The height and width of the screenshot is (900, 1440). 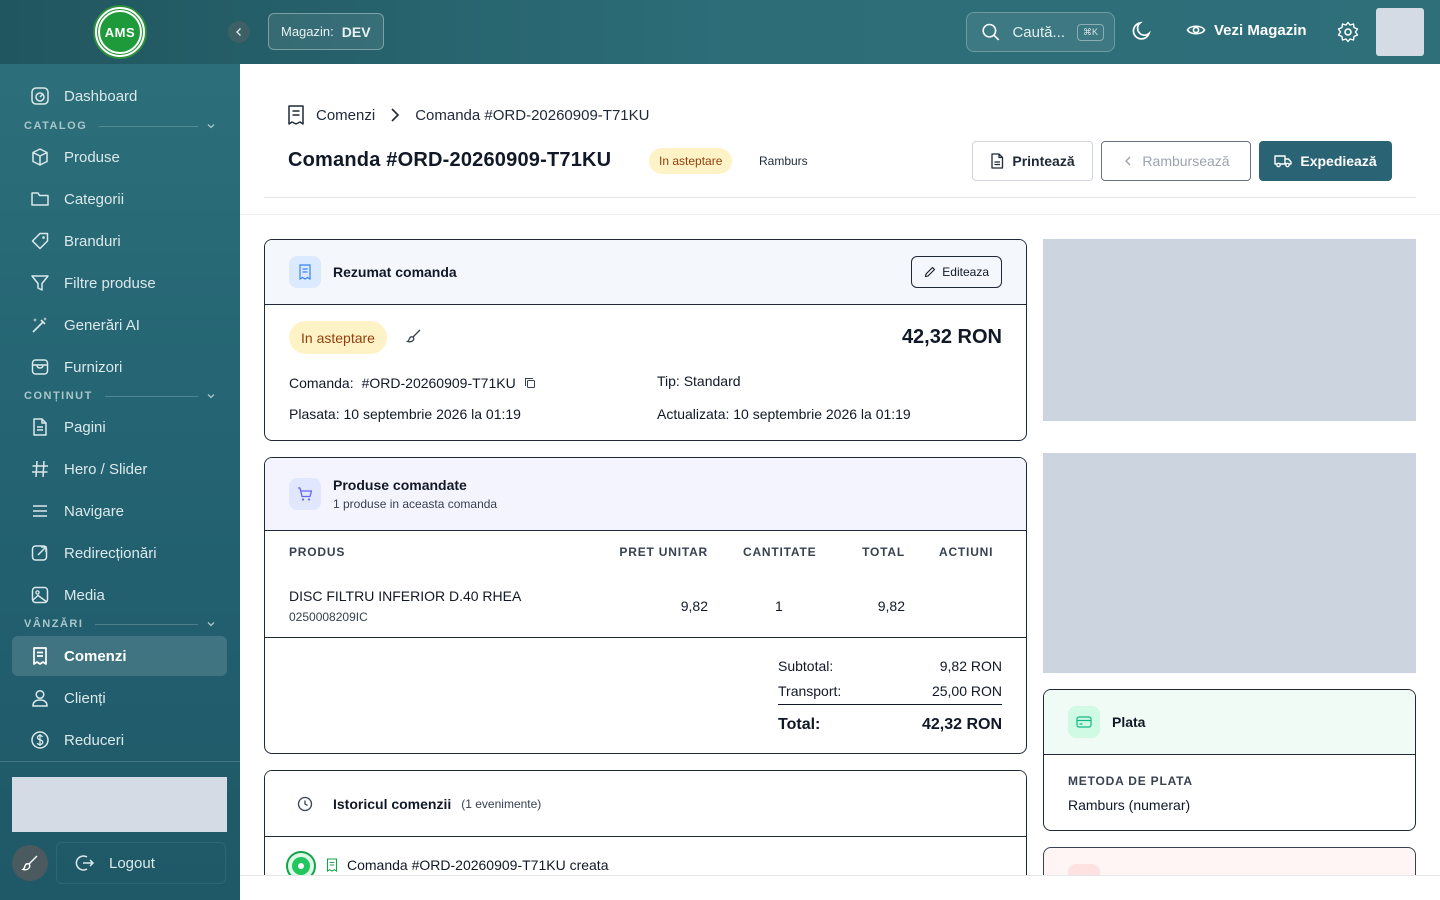 I want to click on sidebar-item-dashboard: Dashboard, so click(x=119, y=96).